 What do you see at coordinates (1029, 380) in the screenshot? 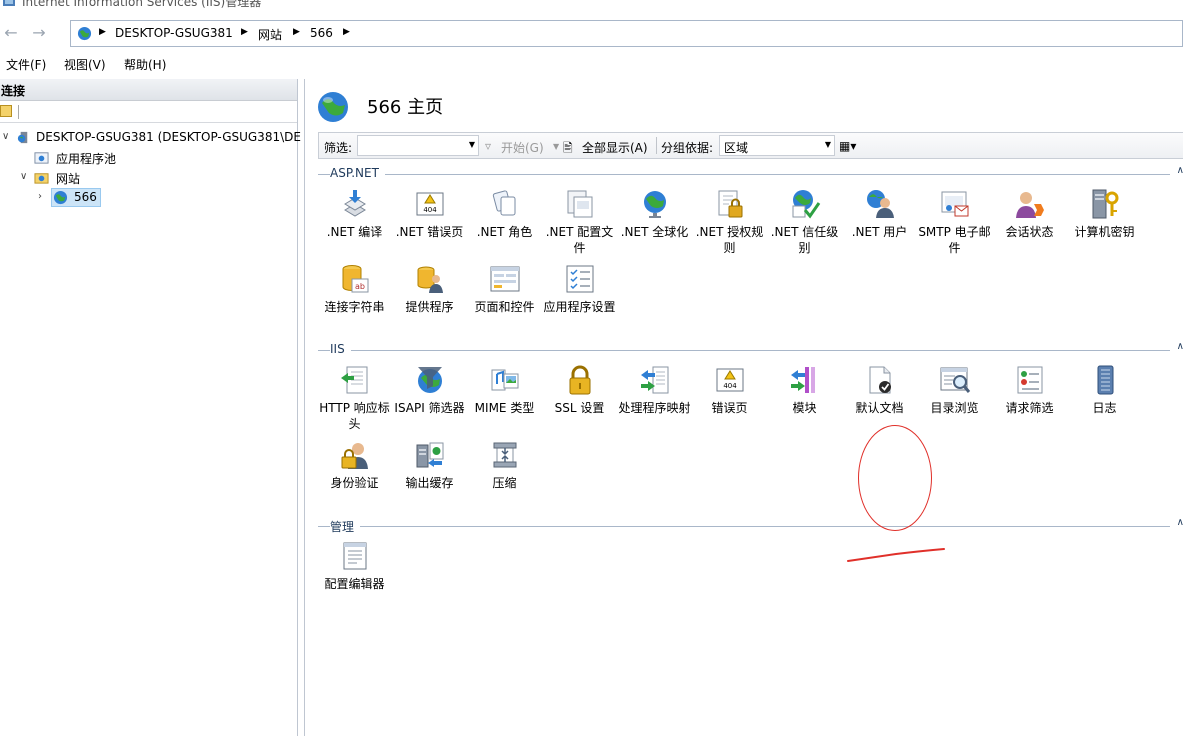
I see `request-filter-icon` at bounding box center [1029, 380].